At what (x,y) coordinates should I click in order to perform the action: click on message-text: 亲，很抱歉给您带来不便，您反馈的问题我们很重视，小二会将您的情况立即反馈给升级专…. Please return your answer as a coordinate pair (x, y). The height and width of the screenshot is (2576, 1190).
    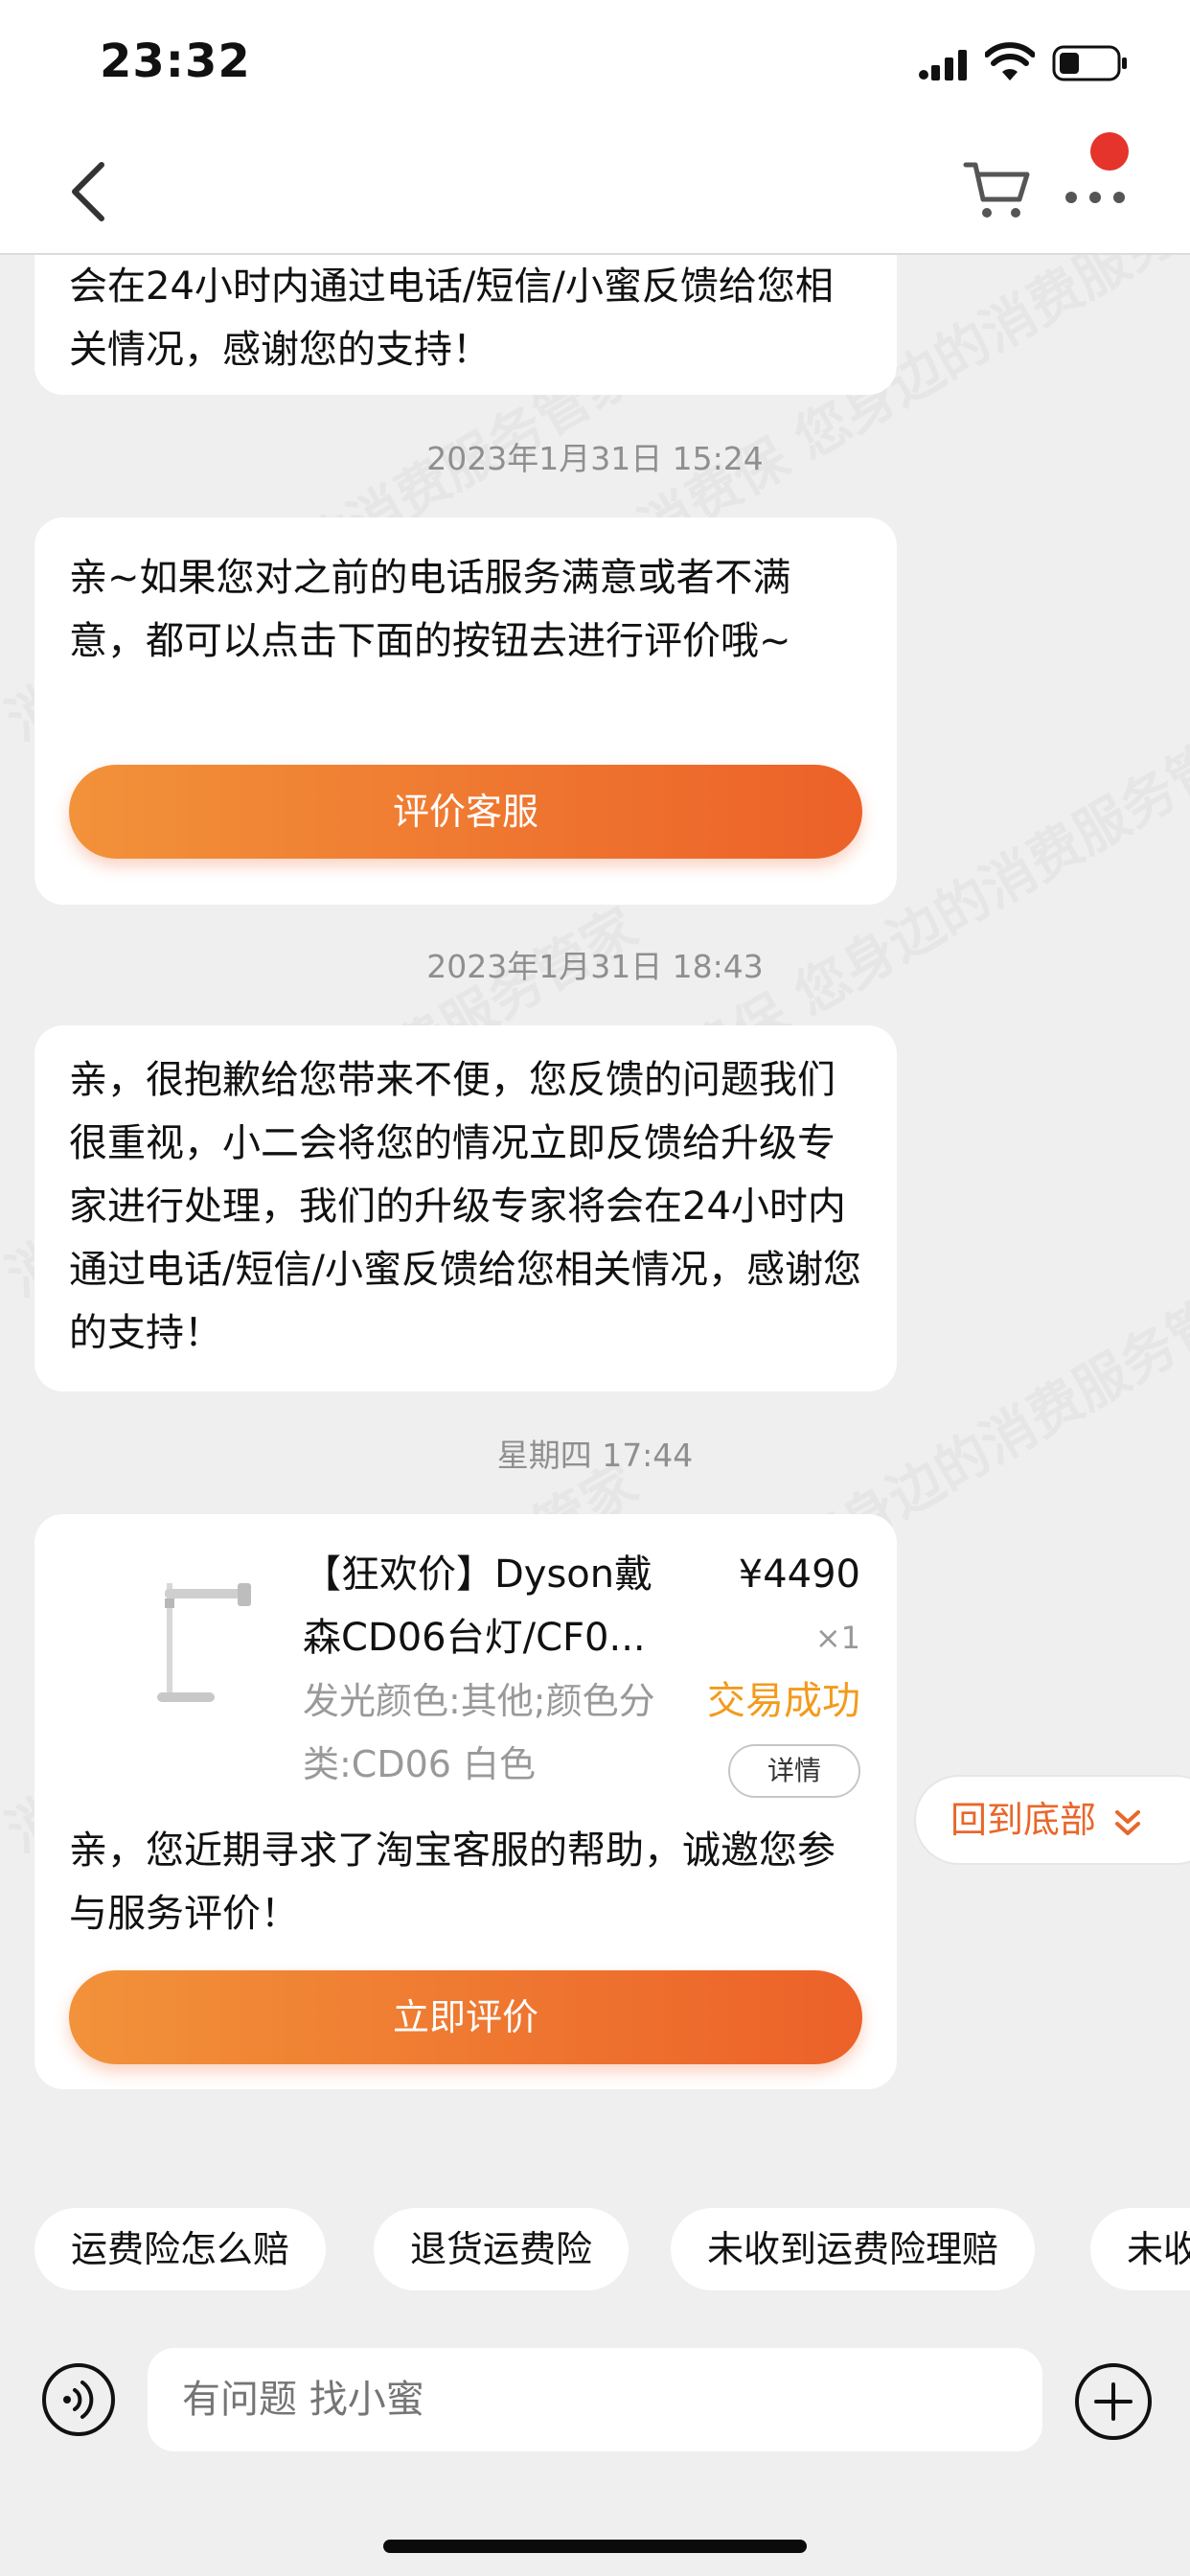
    Looking at the image, I should click on (465, 1206).